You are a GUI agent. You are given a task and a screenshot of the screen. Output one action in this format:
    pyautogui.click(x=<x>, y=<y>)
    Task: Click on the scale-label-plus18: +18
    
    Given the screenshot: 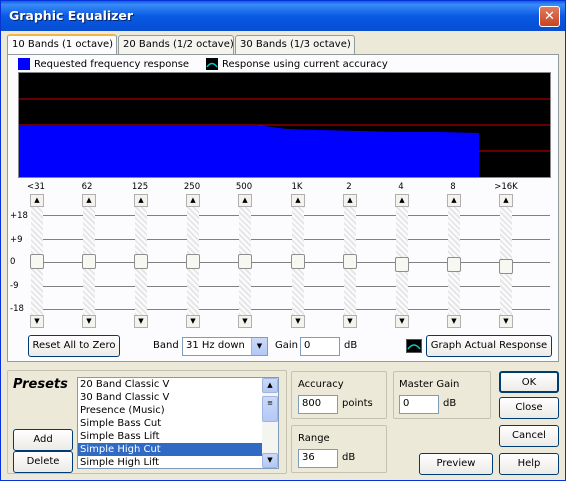 What is the action you would take?
    pyautogui.click(x=19, y=216)
    